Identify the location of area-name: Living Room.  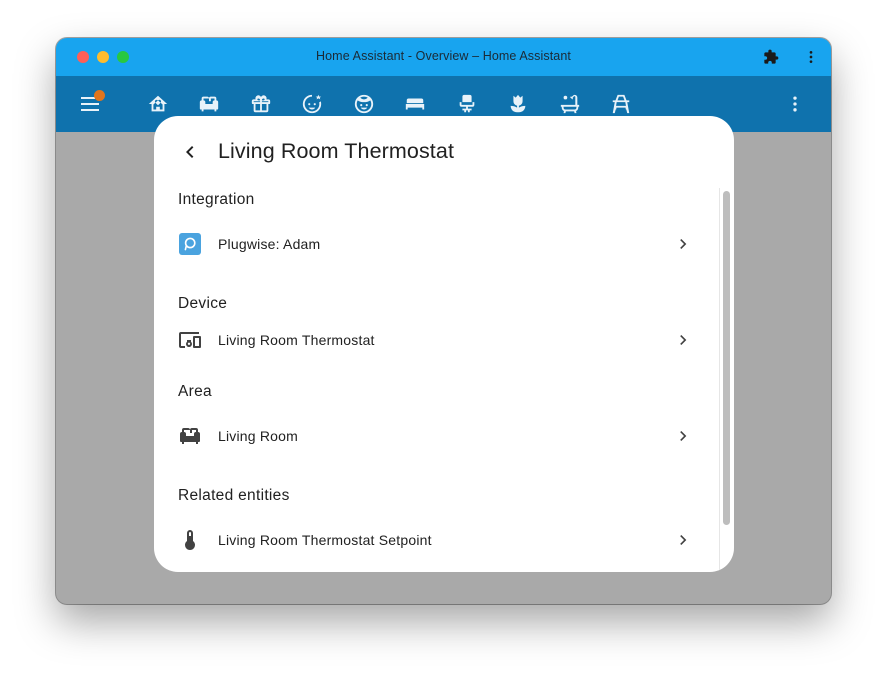
(258, 436).